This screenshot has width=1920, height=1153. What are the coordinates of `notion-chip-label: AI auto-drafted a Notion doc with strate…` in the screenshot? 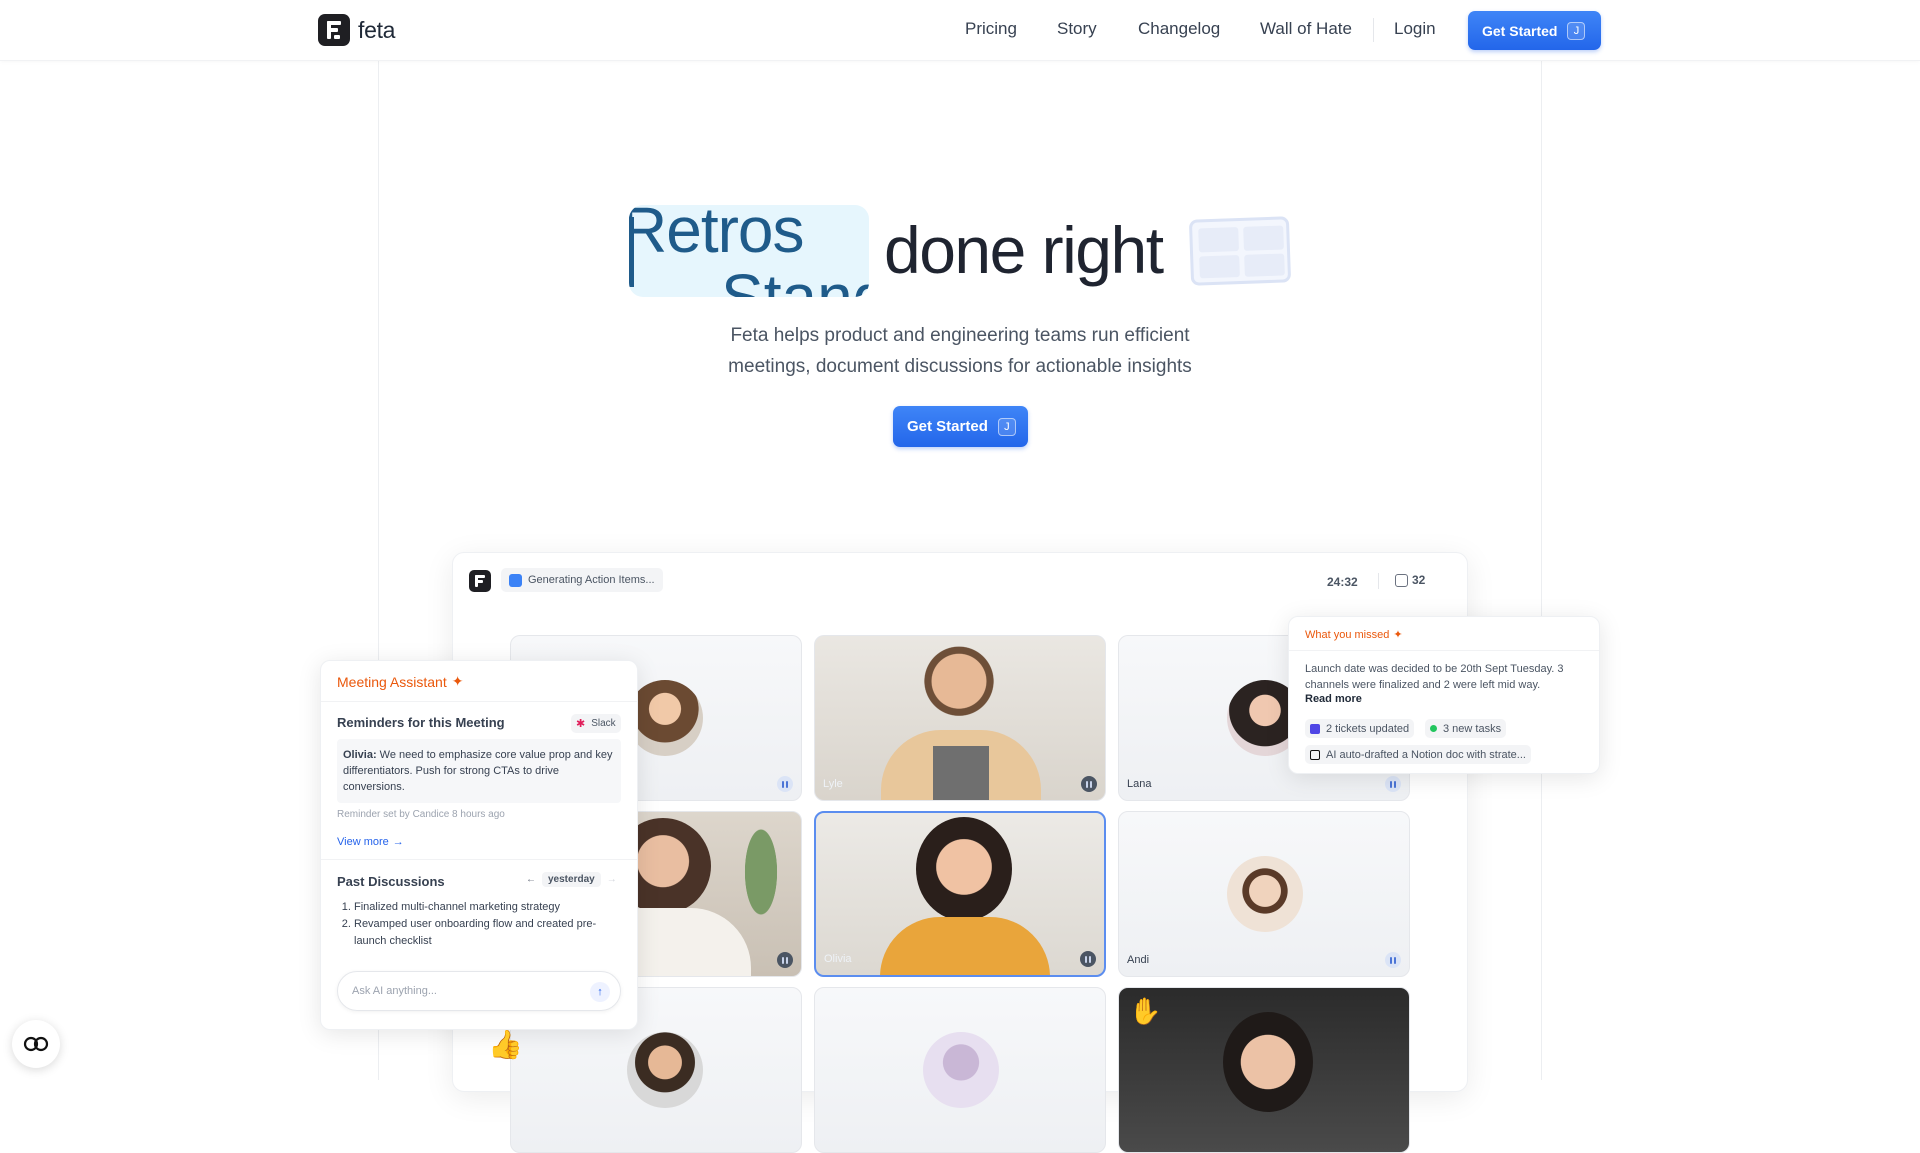 It's located at (1426, 754).